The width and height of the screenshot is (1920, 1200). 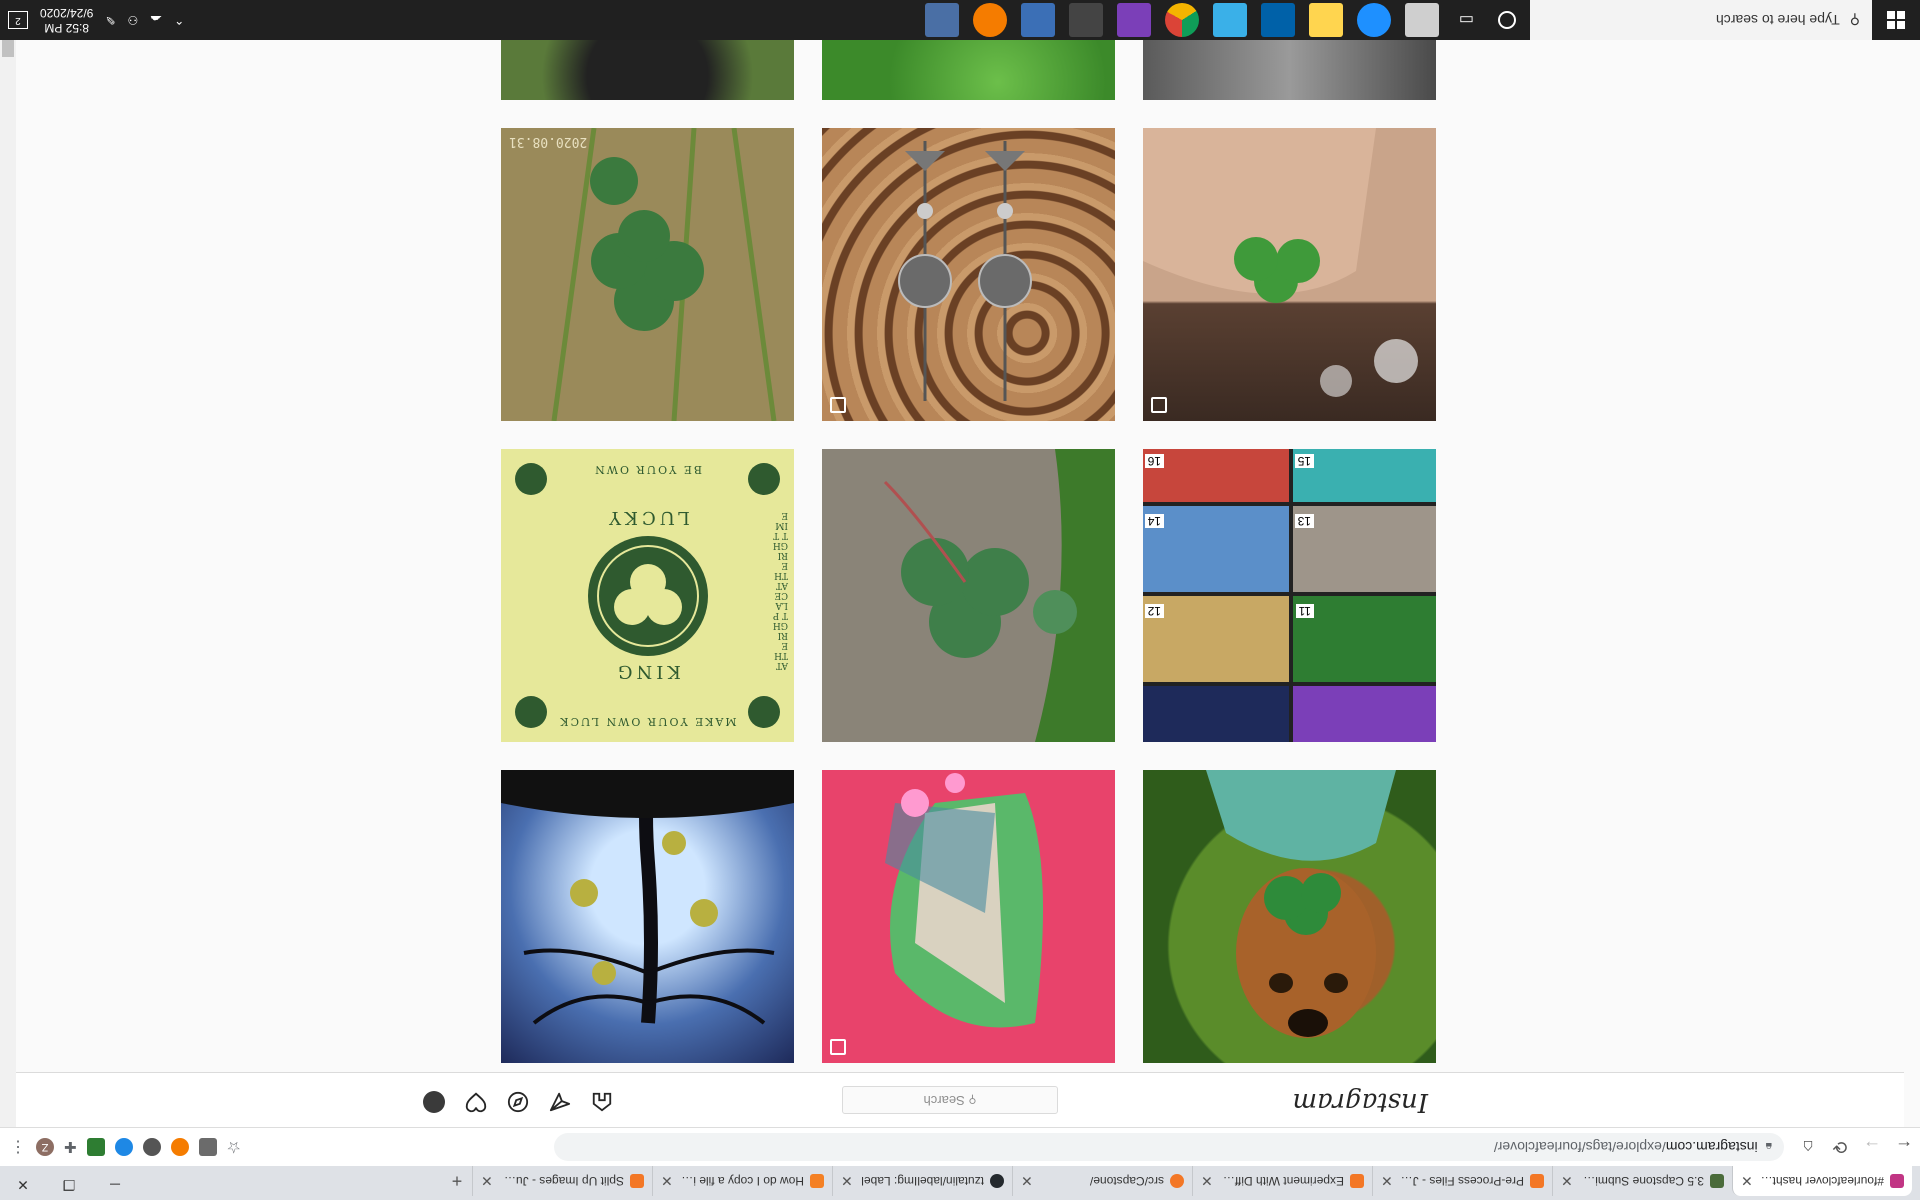 What do you see at coordinates (602, 1102) in the screenshot?
I see `home-icon` at bounding box center [602, 1102].